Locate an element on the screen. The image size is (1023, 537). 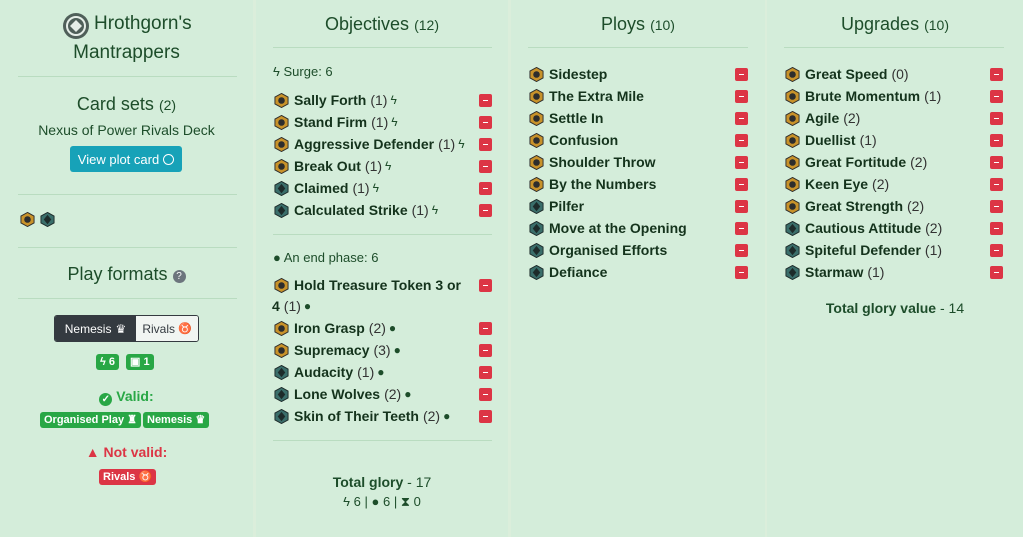
list-item: Great Fortitude (2) is located at coordinates (856, 162).